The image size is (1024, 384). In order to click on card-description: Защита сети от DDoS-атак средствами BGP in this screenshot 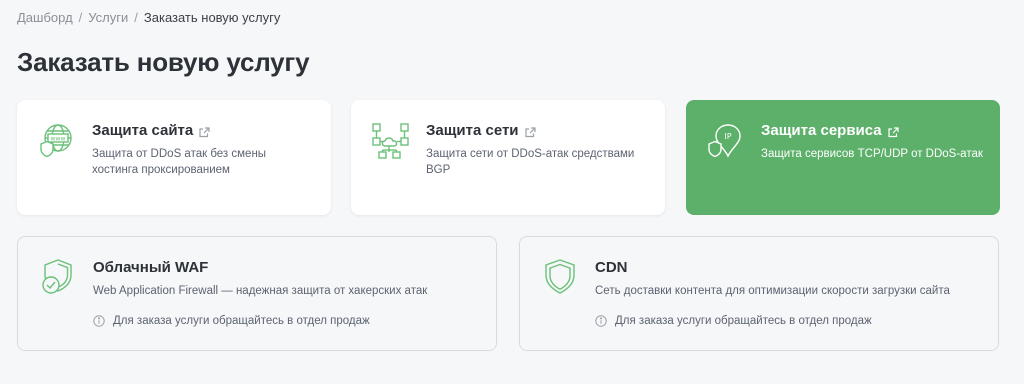, I will do `click(530, 162)`.